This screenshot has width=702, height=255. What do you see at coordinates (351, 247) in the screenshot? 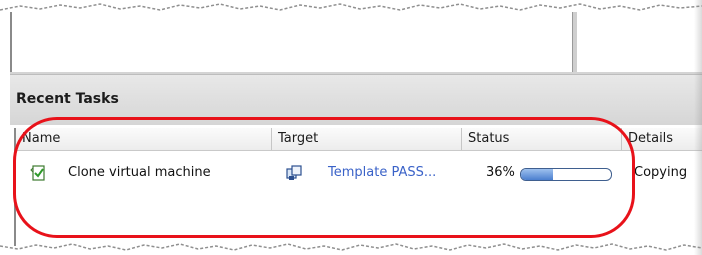
I see `torn-bottom-edge` at bounding box center [351, 247].